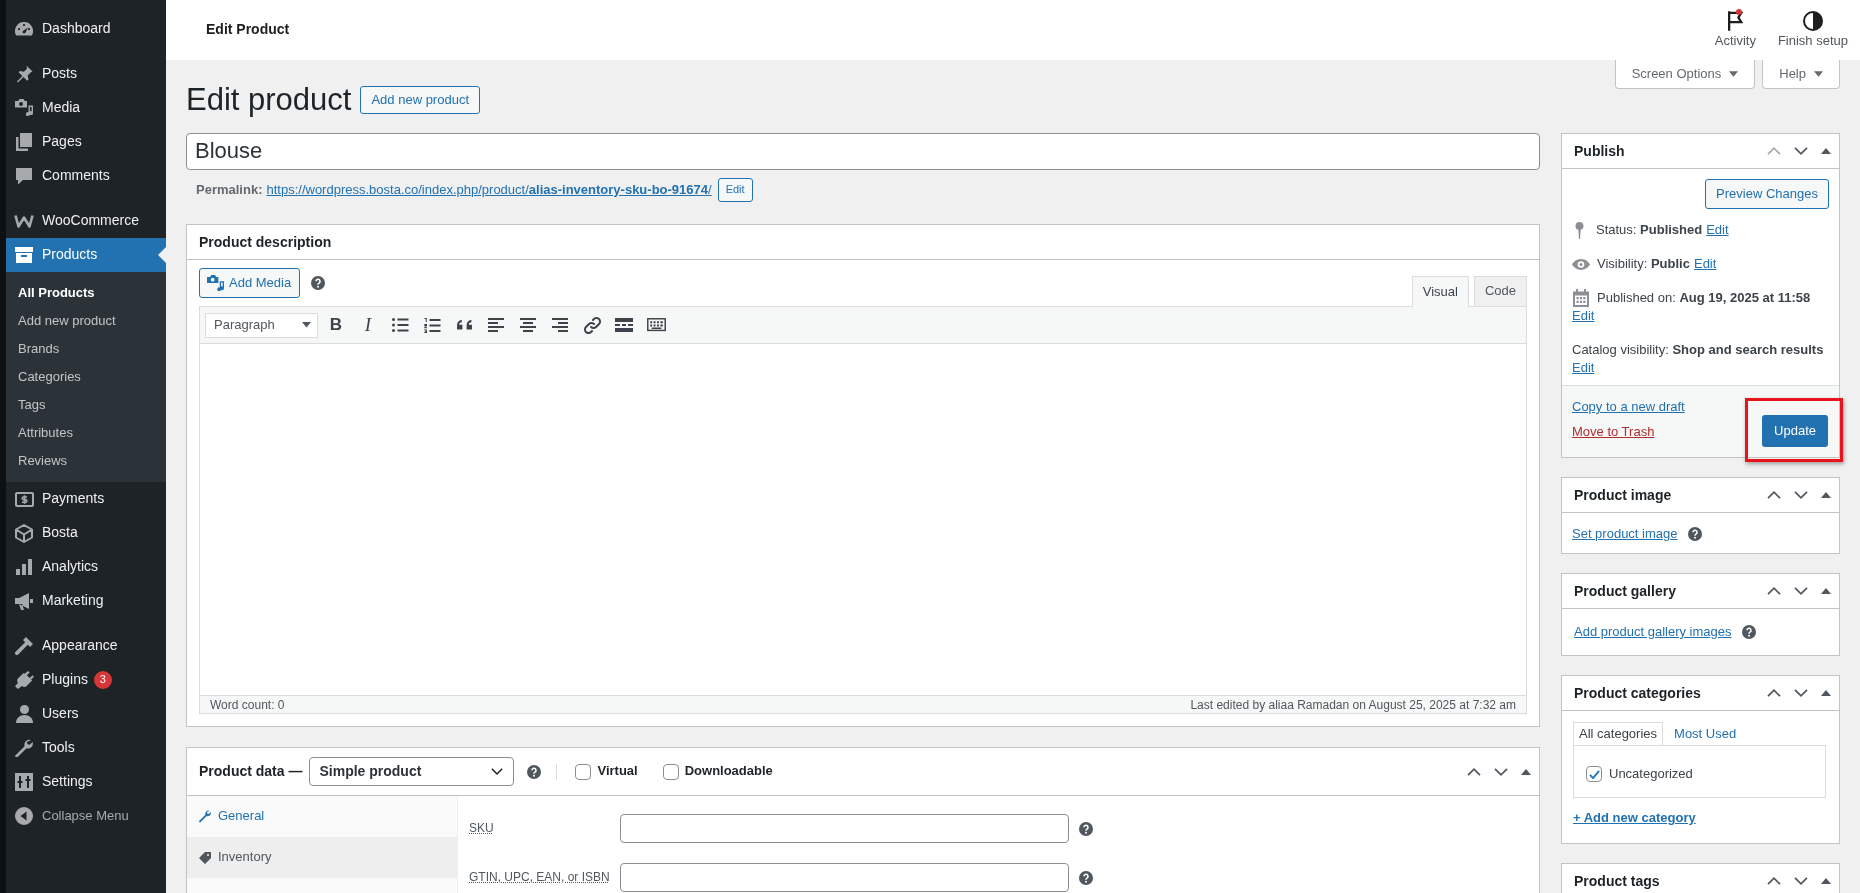 This screenshot has width=1860, height=893. I want to click on speech-bubble-icon, so click(24, 176).